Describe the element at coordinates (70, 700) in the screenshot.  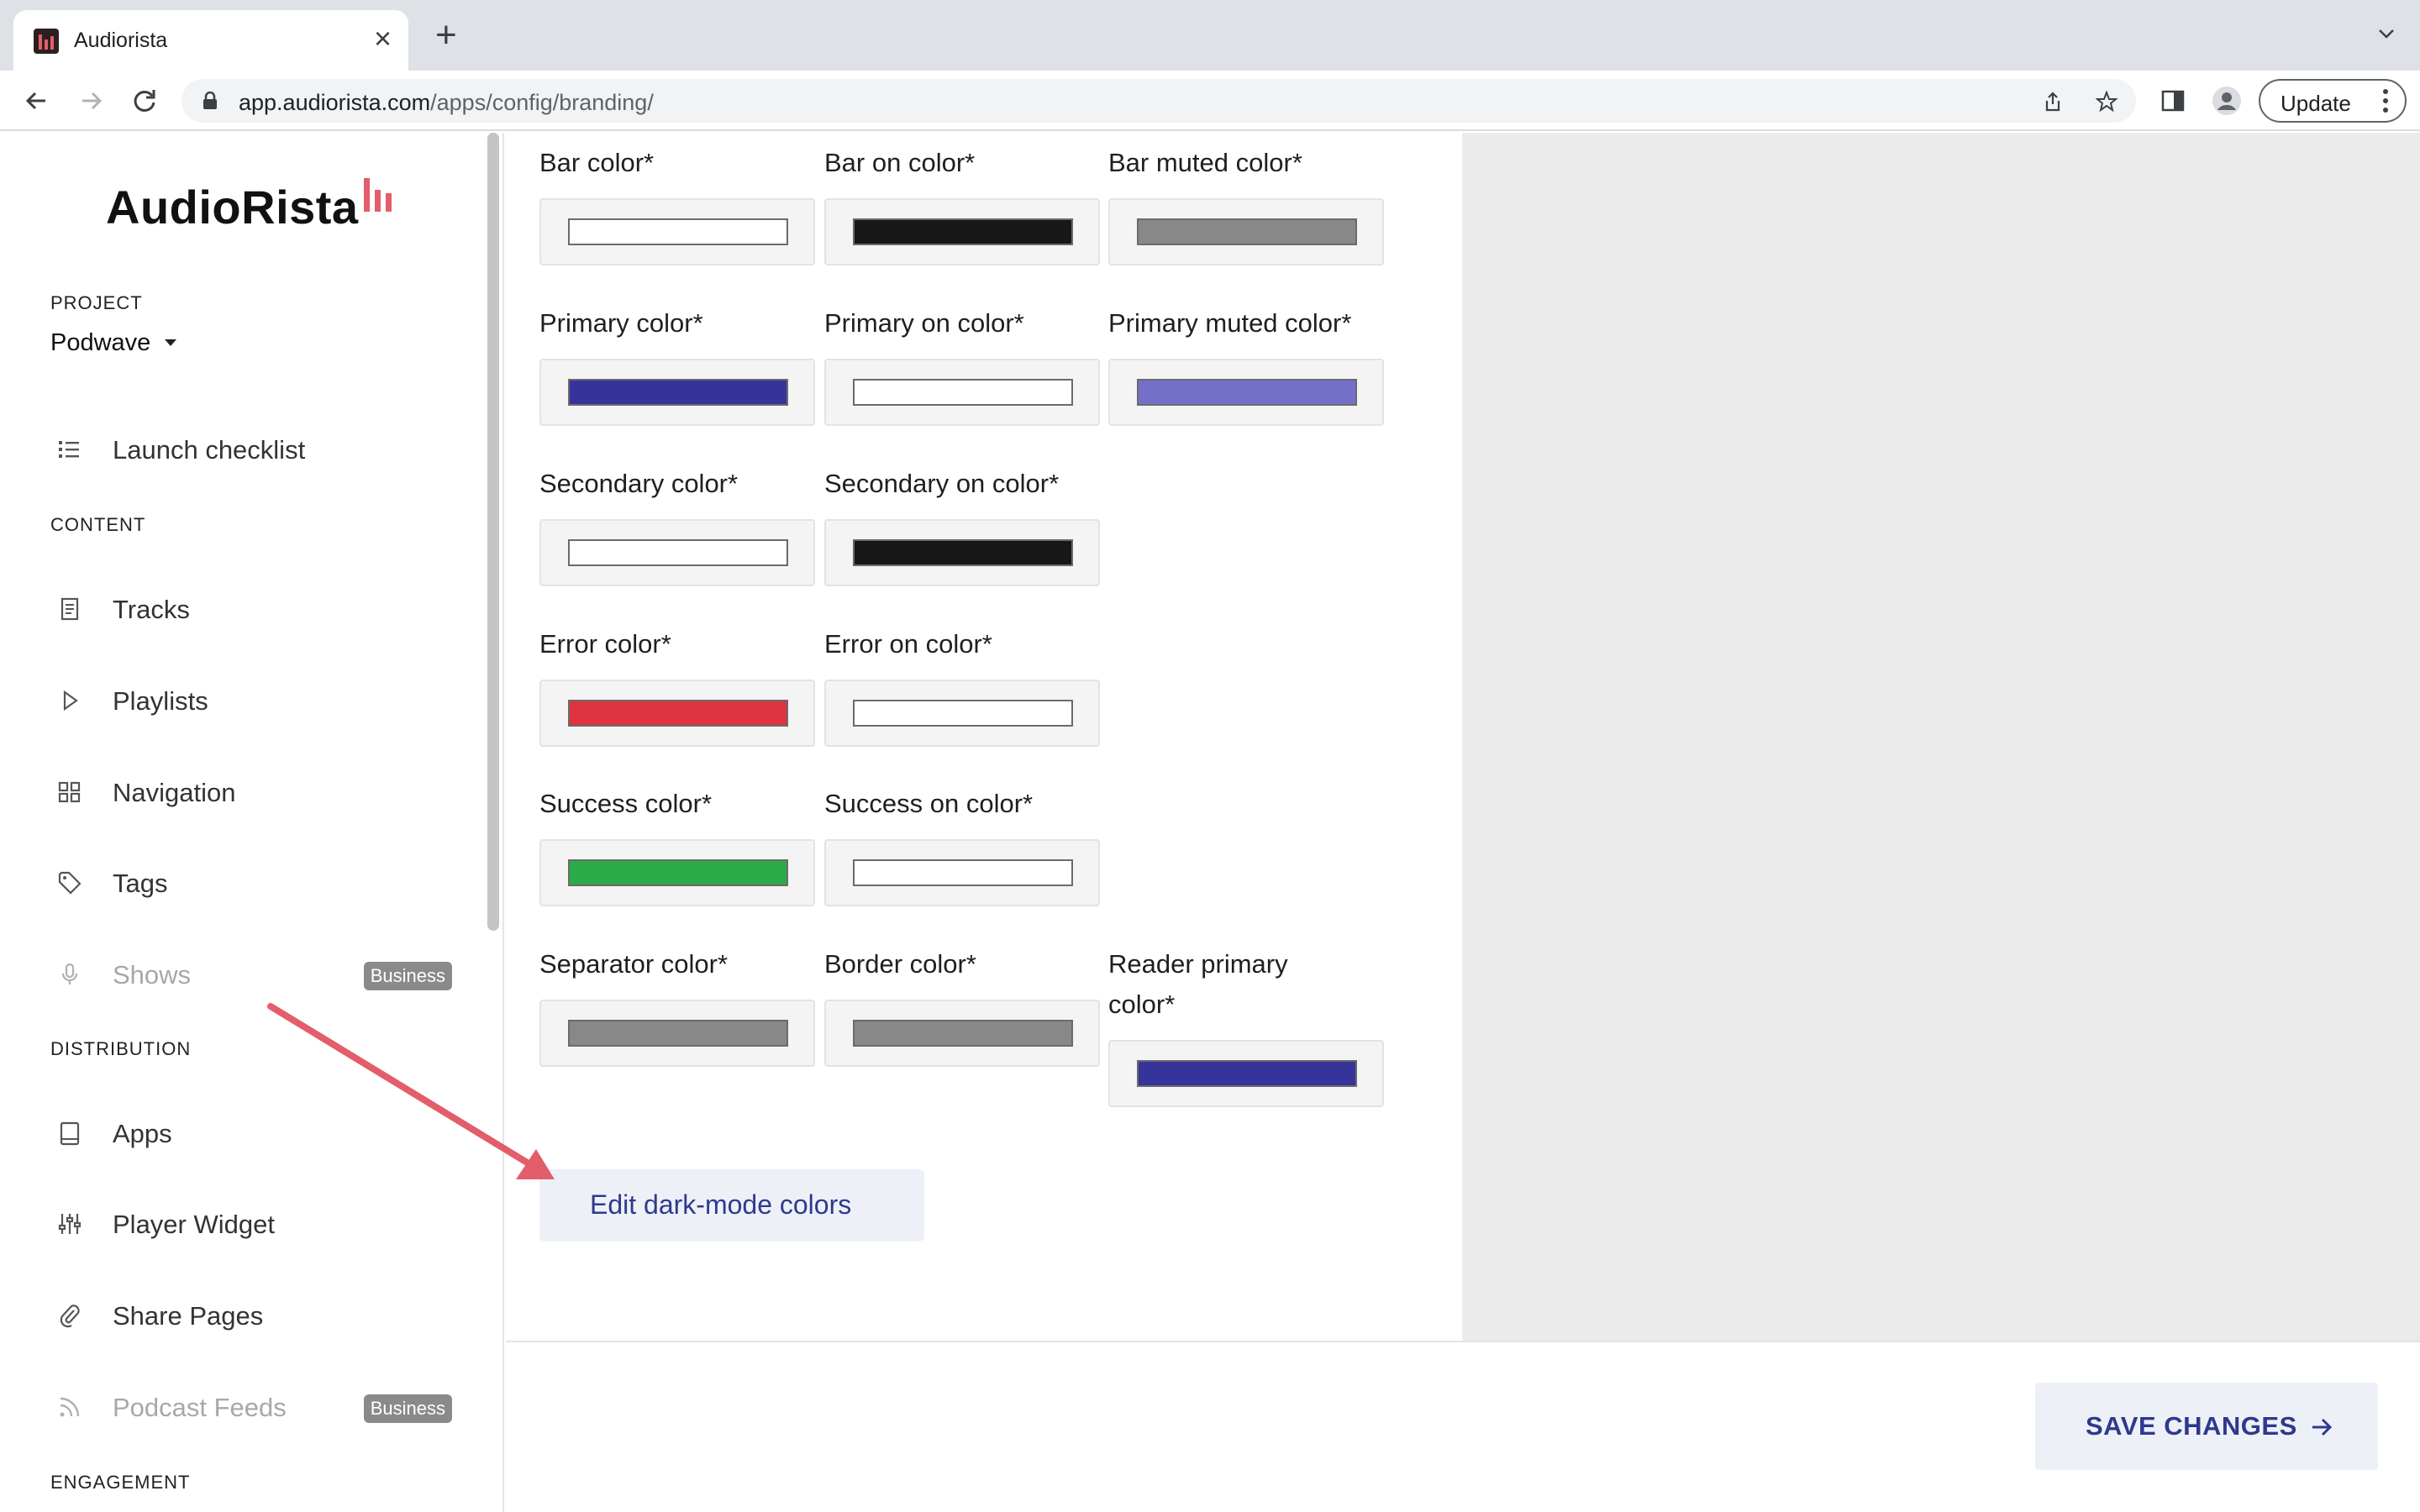
I see `play-icon` at that location.